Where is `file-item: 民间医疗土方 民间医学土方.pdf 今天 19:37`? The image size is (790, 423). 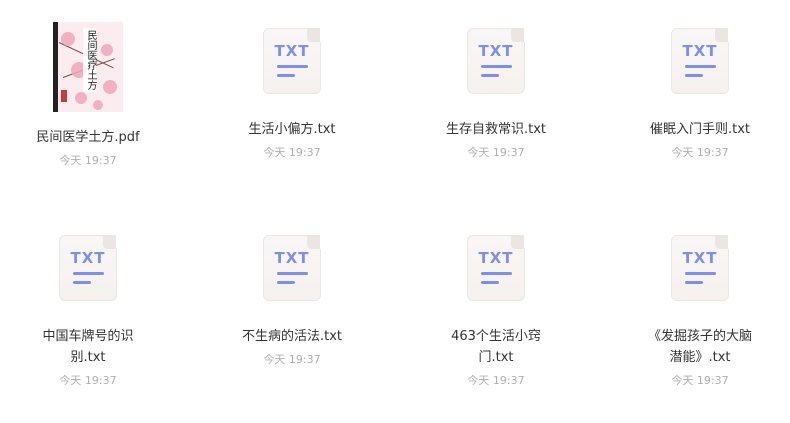
file-item: 民间医疗土方 民间医学土方.pdf 今天 19:37 is located at coordinates (88, 115).